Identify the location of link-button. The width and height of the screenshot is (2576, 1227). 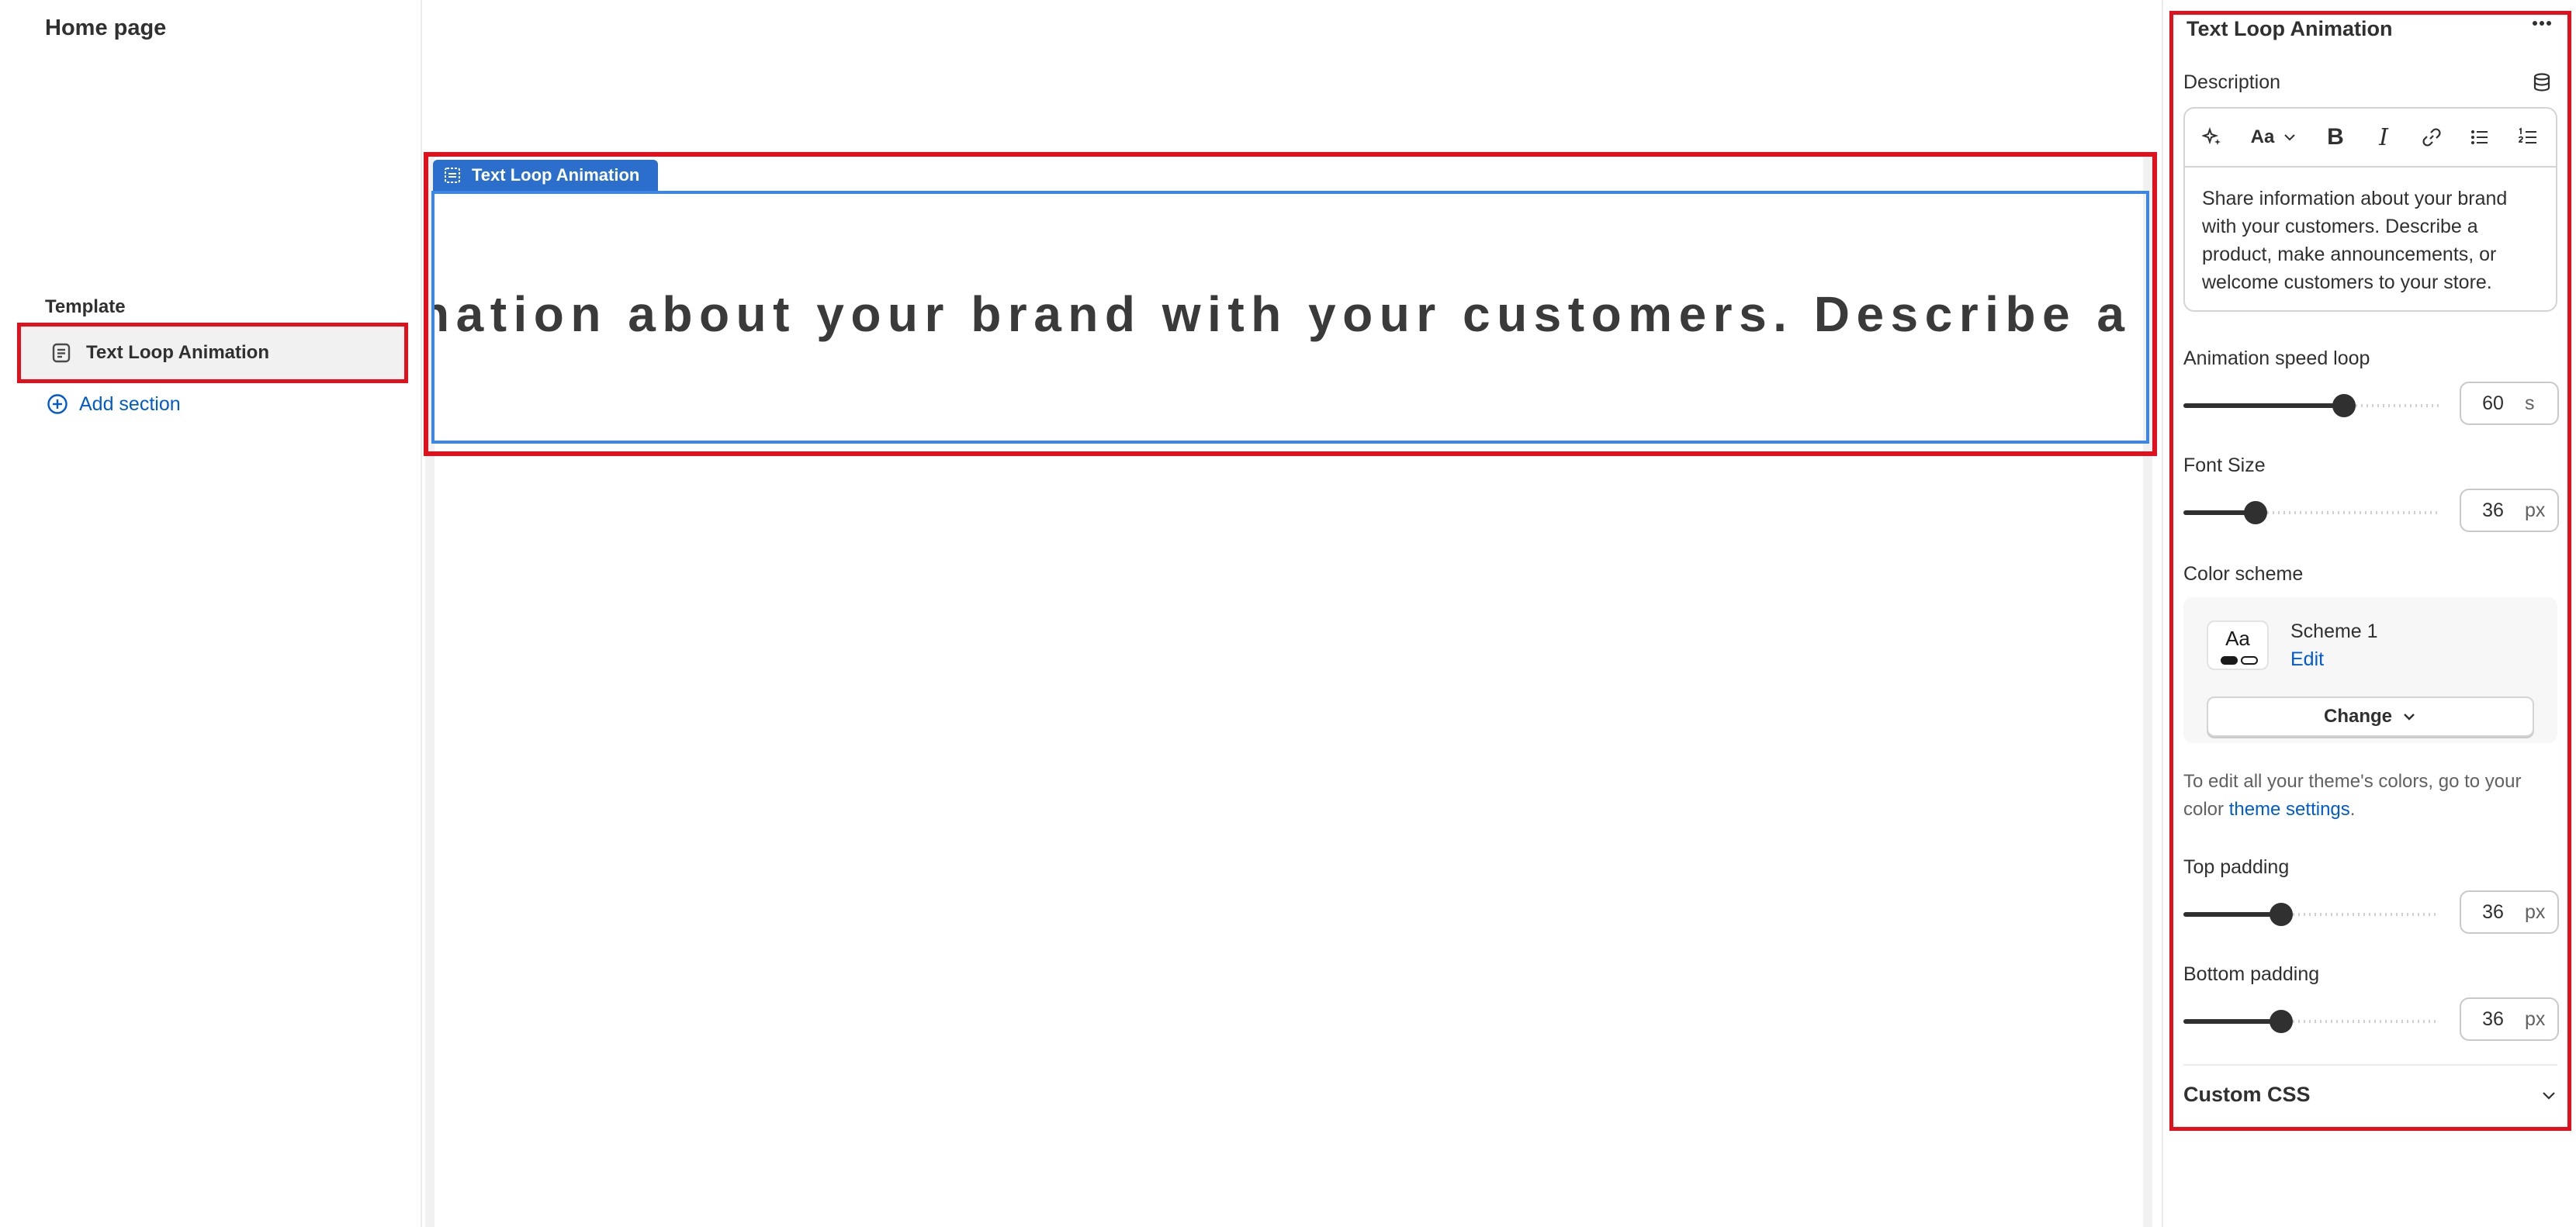
(2432, 137).